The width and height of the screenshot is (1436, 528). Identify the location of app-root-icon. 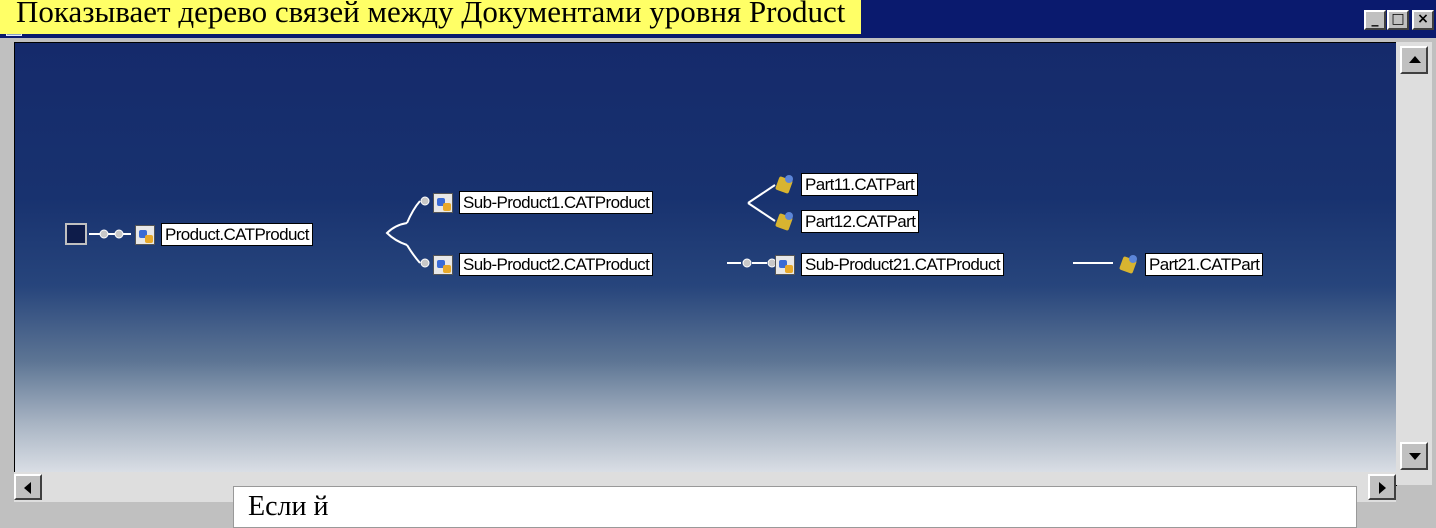
(76, 234).